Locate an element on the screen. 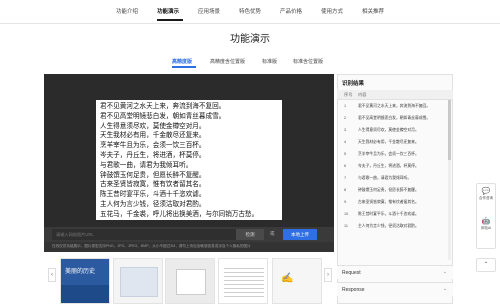 This screenshot has width=500, height=304. table-row: 9 古来圣贤皆寂寞，惟有饮者留其名。 is located at coordinates (381, 202).